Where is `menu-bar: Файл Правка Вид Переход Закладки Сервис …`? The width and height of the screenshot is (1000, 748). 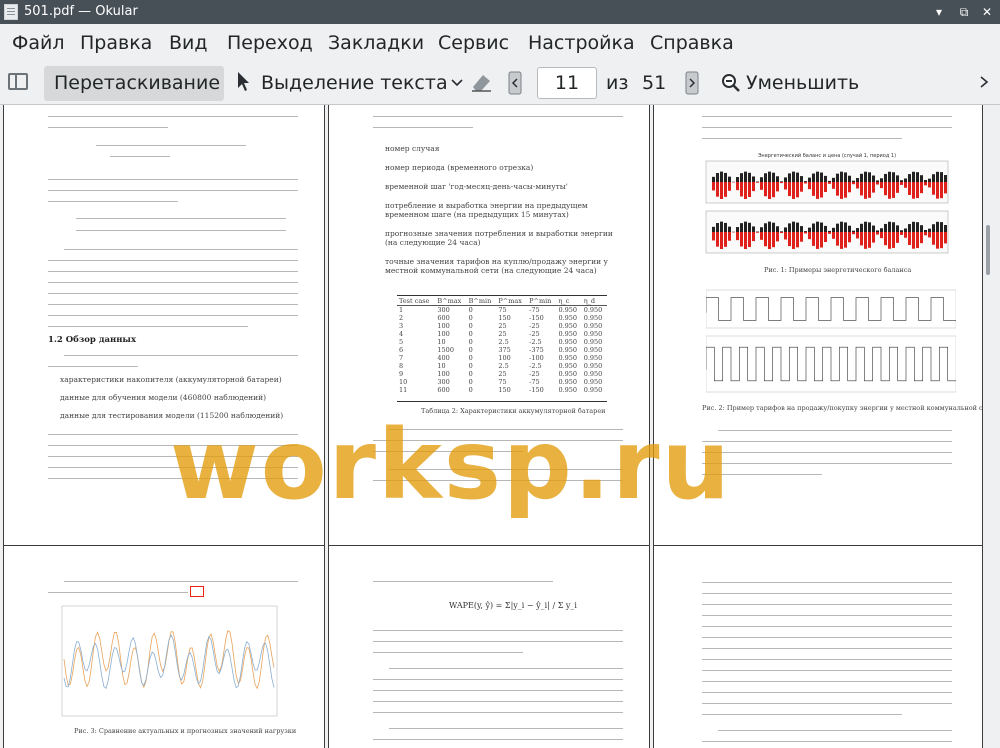
menu-bar: Файл Правка Вид Переход Закладки Сервис … is located at coordinates (500, 43).